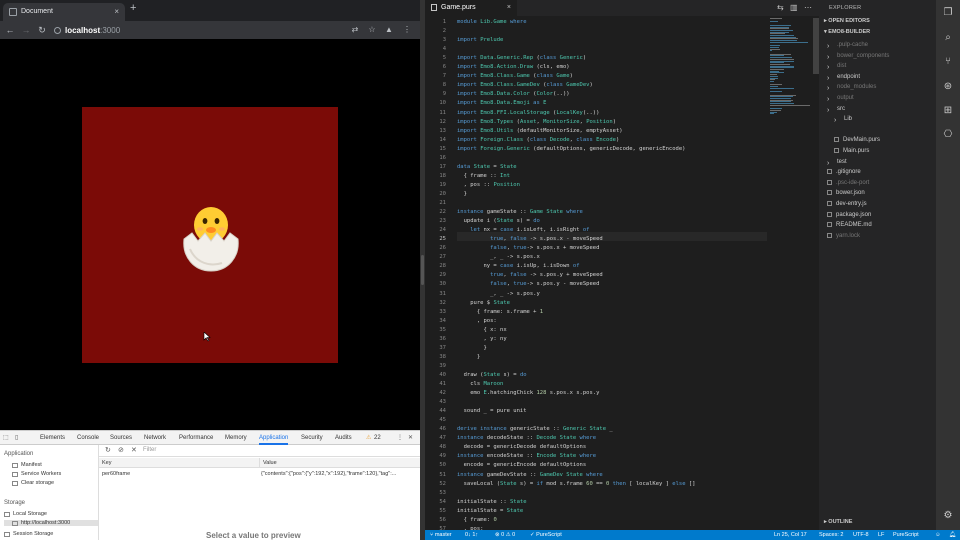  What do you see at coordinates (339, 463) in the screenshot?
I see `column-header-value: Value` at bounding box center [339, 463].